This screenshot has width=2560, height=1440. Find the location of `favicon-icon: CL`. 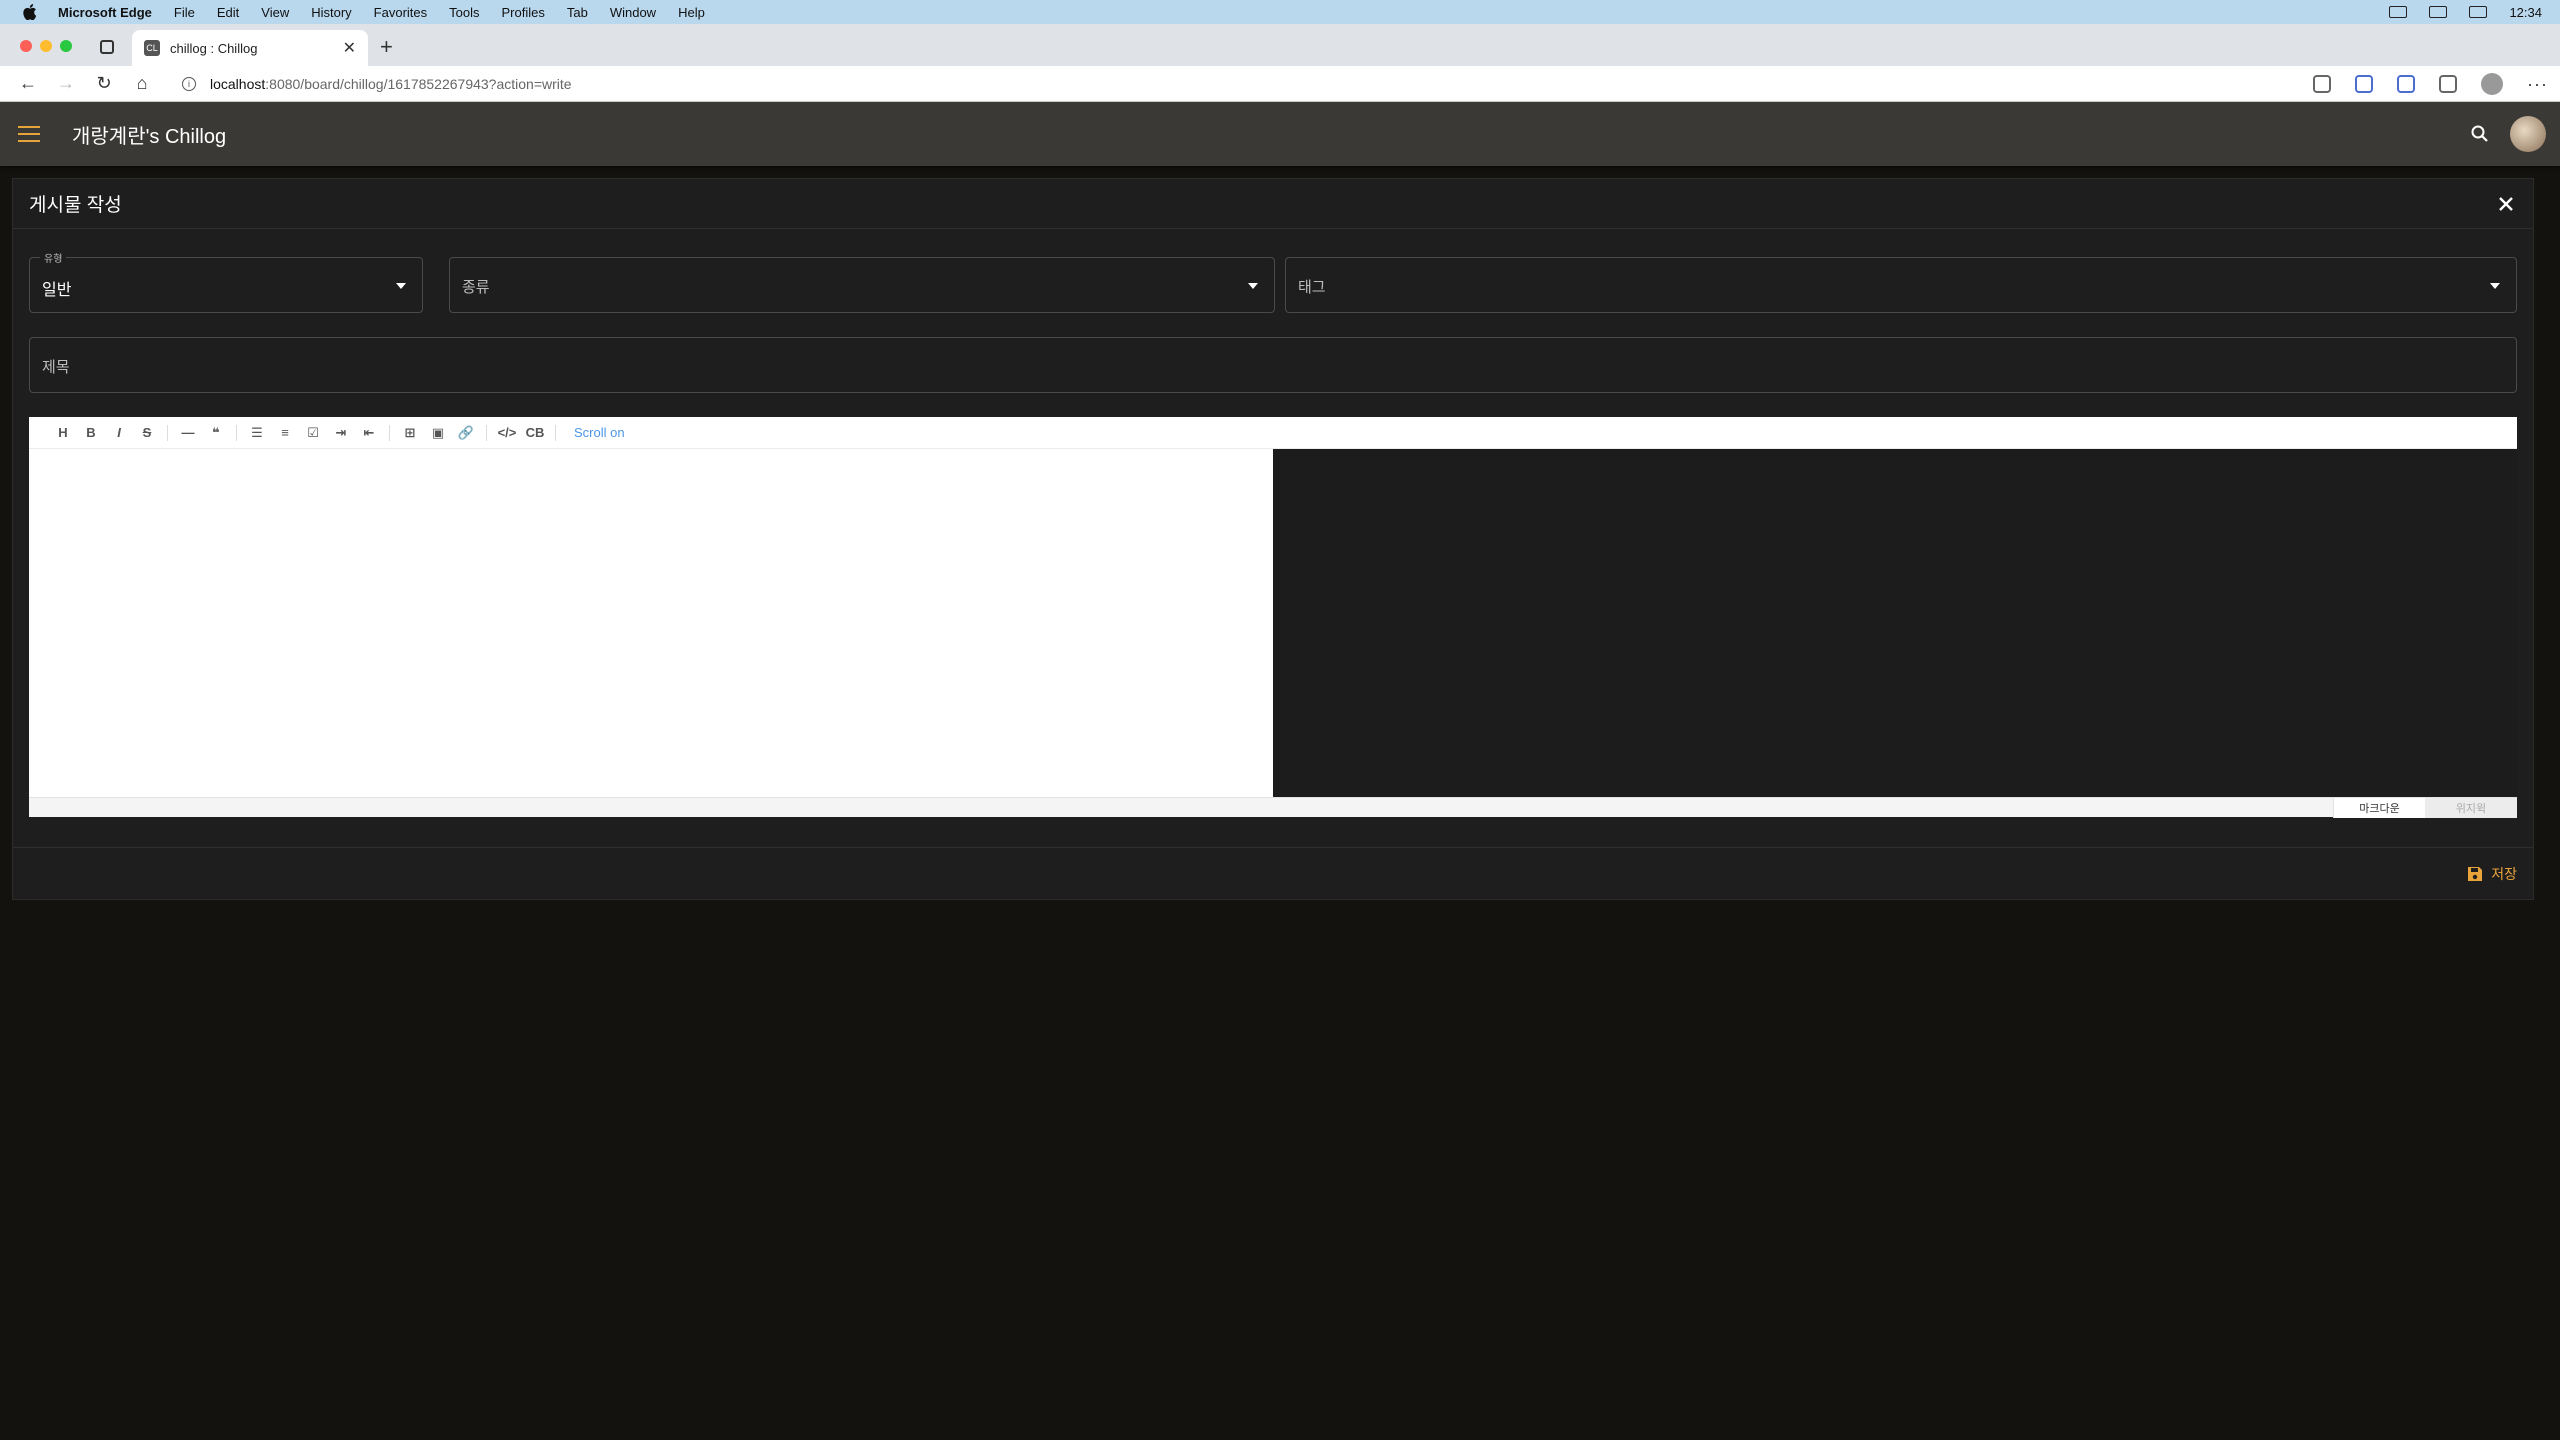

favicon-icon: CL is located at coordinates (152, 48).